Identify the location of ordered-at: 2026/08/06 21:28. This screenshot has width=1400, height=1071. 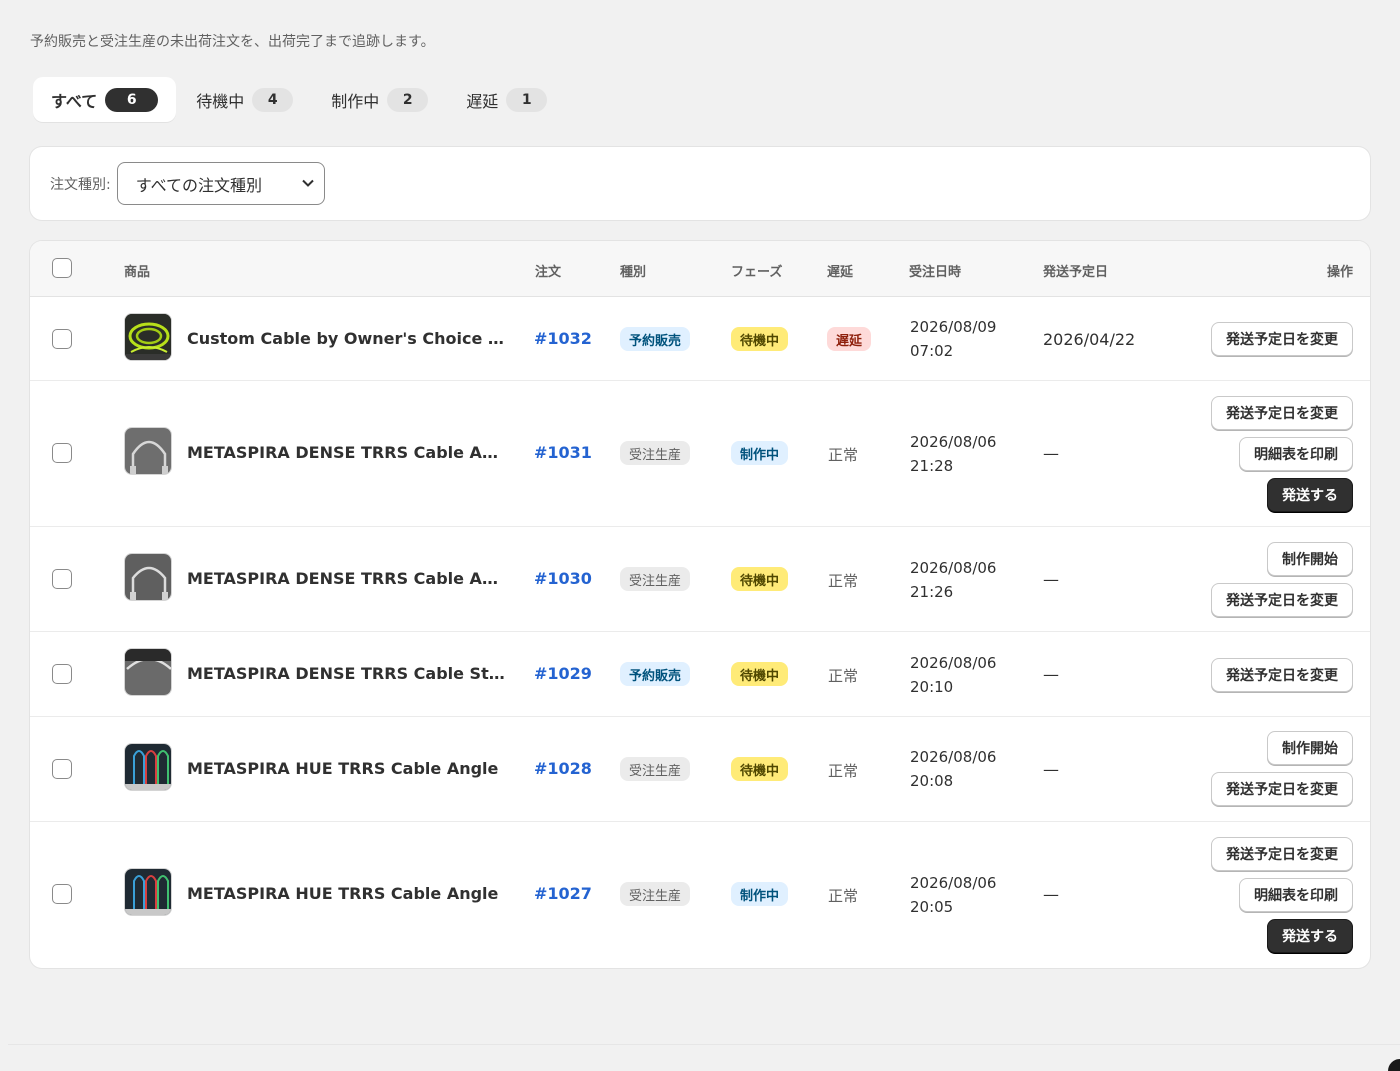
(965, 454).